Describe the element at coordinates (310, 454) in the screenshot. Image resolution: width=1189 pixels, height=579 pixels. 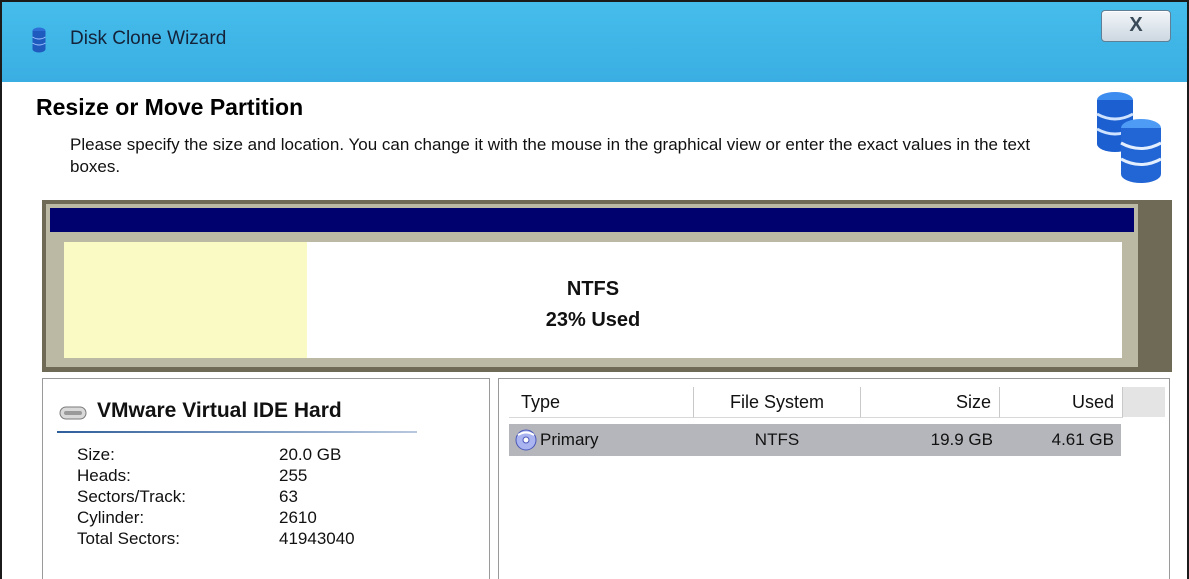
I see `property-value: 20.0 GB` at that location.